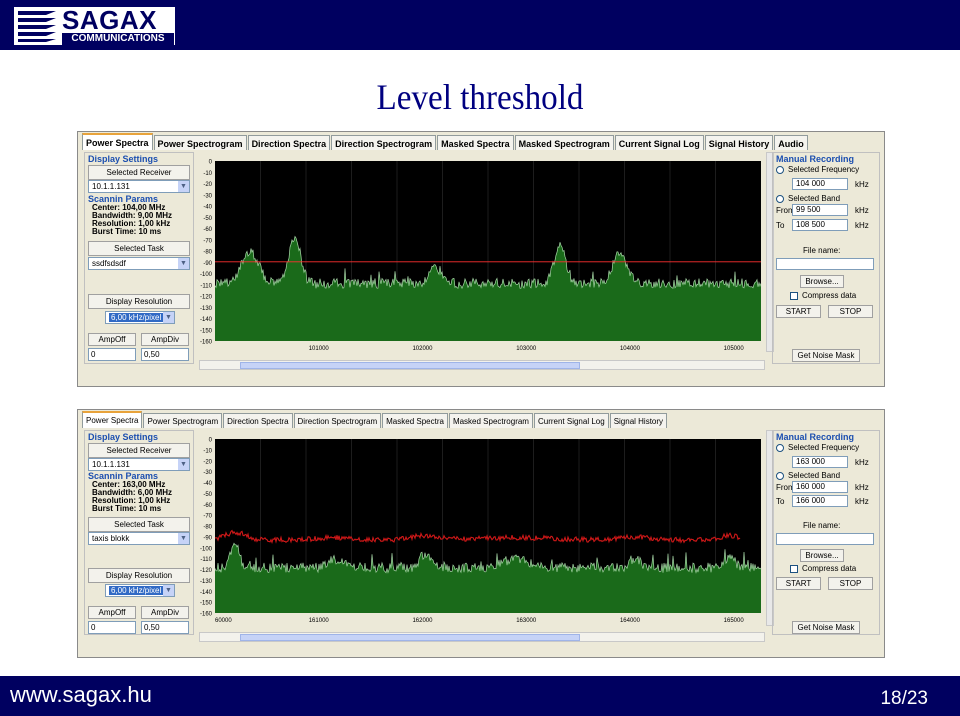 This screenshot has height=716, width=960. Describe the element at coordinates (815, 437) in the screenshot. I see `manual-recording-title: Manual Recording` at that location.